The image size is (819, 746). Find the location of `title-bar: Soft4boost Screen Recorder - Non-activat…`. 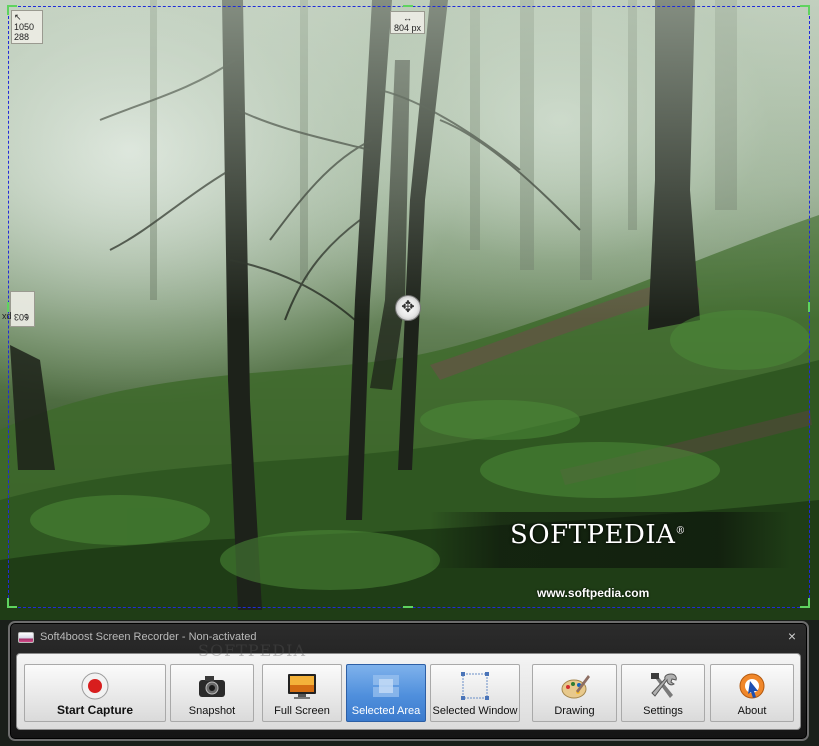

title-bar: Soft4boost Screen Recorder - Non-activat… is located at coordinates (409, 637).